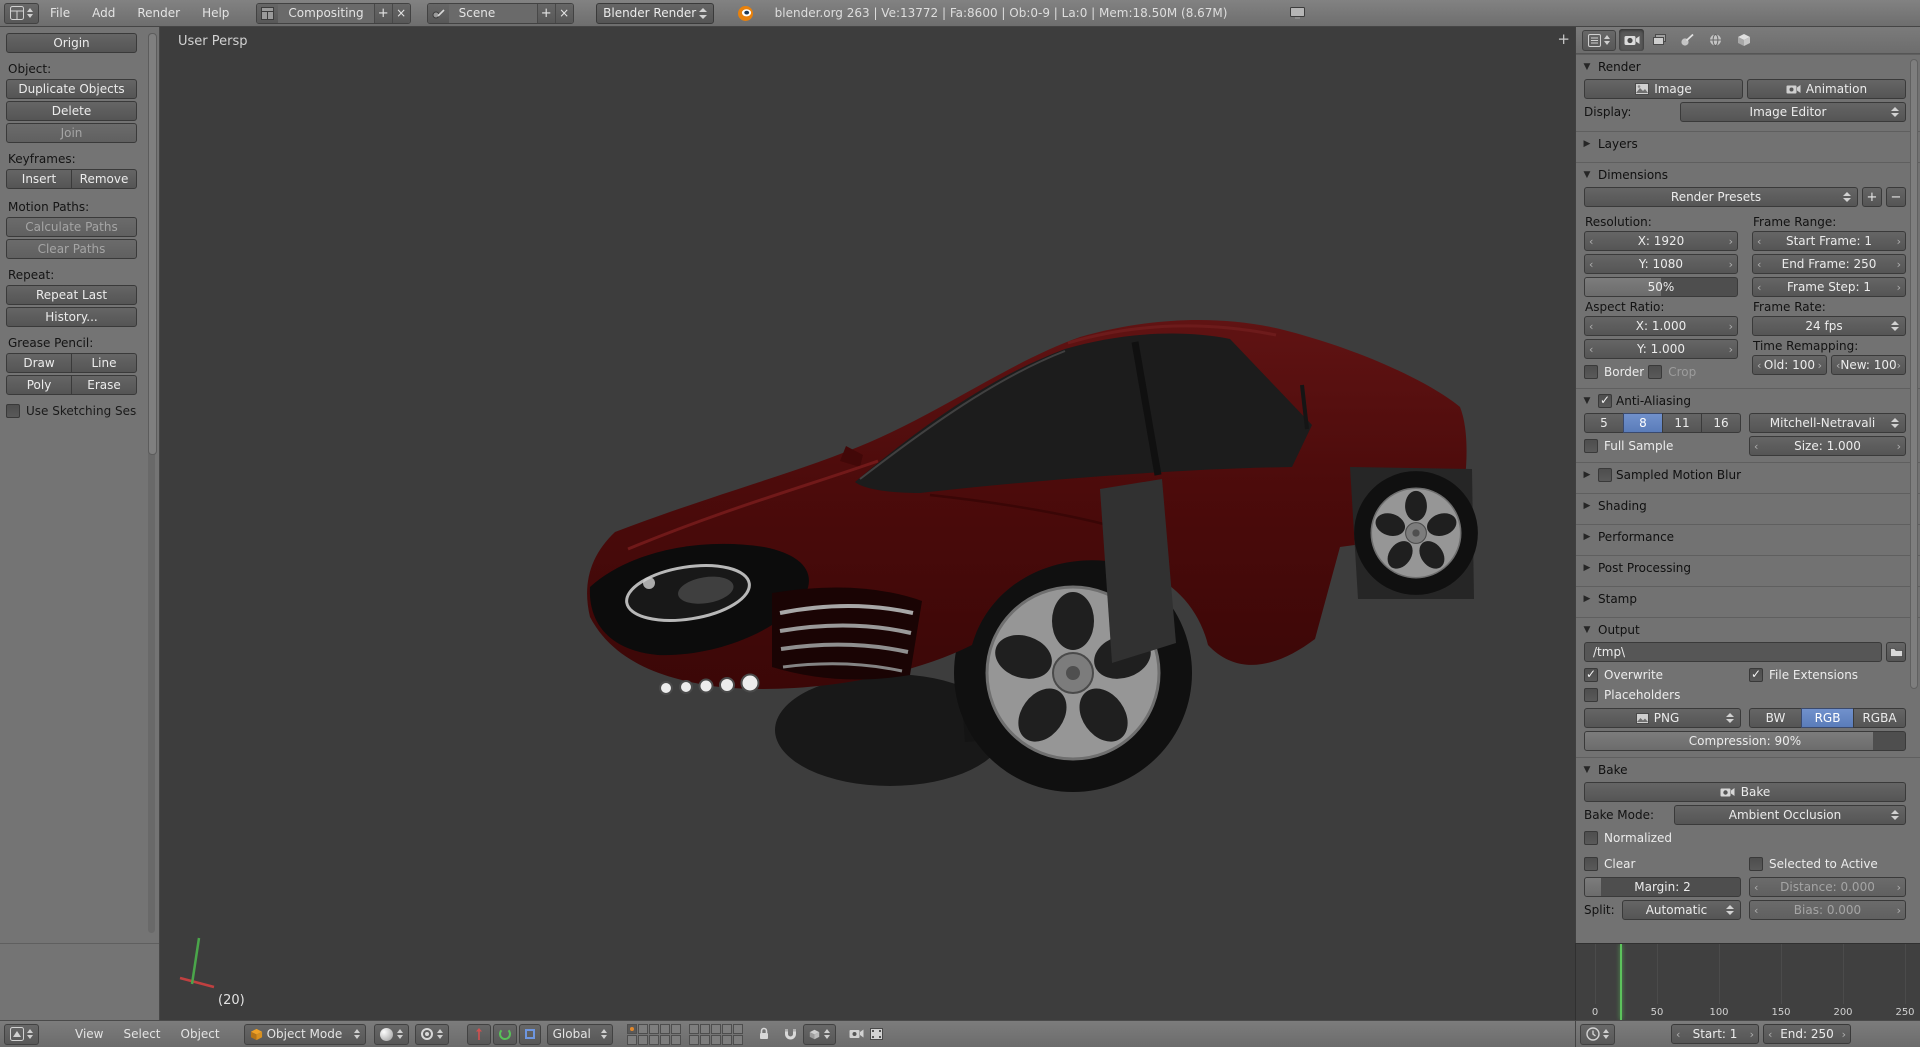  I want to click on fps-dropdown: 24 fps, so click(1829, 326).